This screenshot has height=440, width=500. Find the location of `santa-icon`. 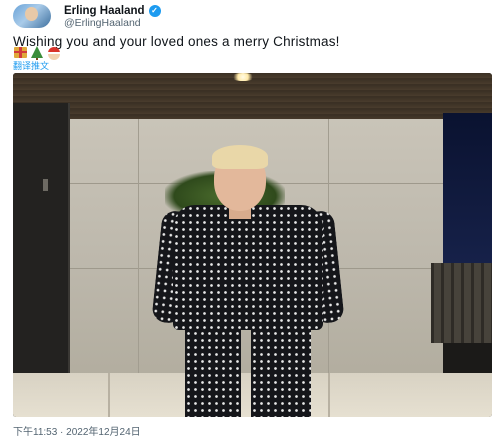

santa-icon is located at coordinates (54, 53).